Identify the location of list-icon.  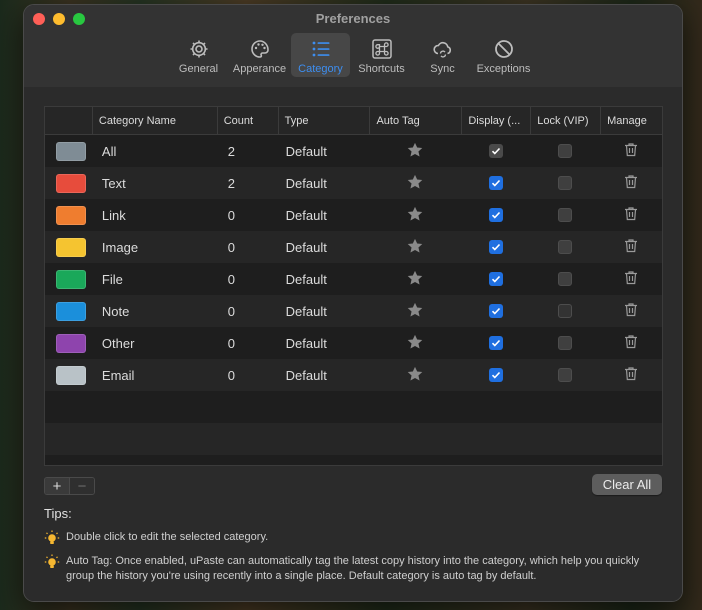
(321, 49).